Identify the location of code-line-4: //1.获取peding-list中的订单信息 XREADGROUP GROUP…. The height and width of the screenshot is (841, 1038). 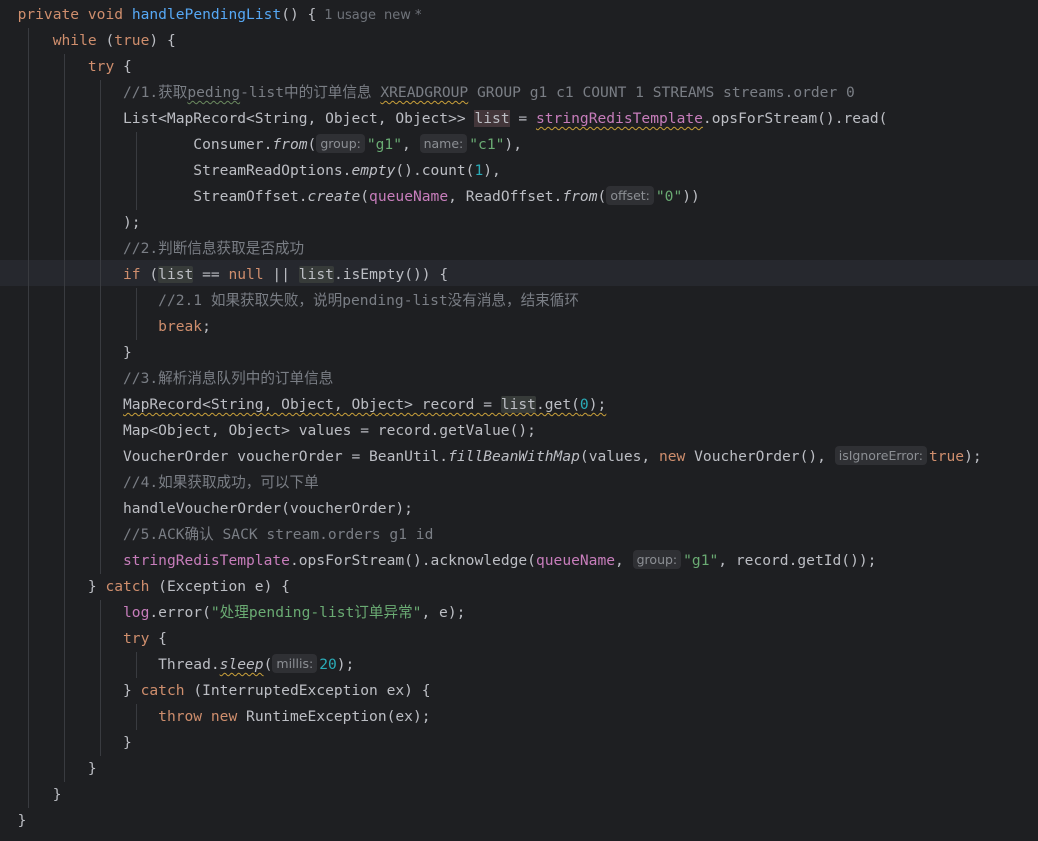
(519, 93).